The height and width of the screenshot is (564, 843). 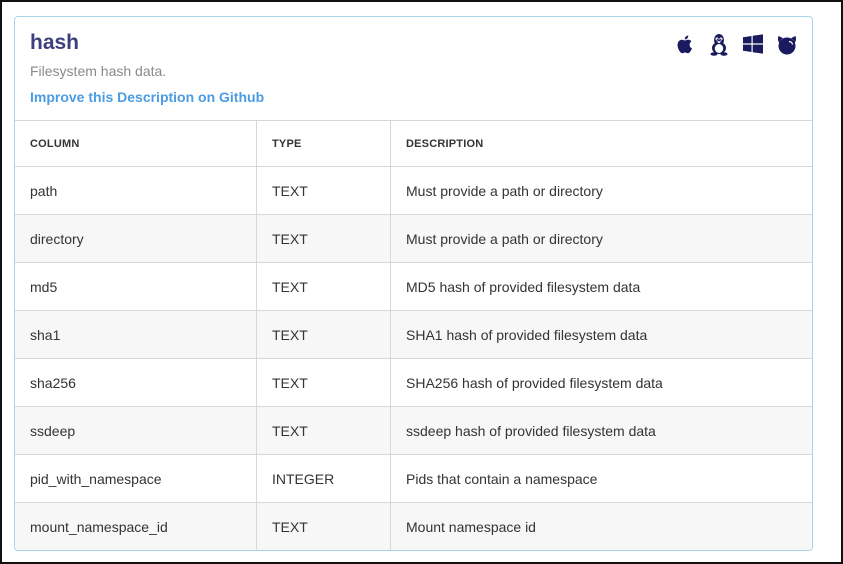 What do you see at coordinates (136, 143) in the screenshot?
I see `column-header-column: COLUMN` at bounding box center [136, 143].